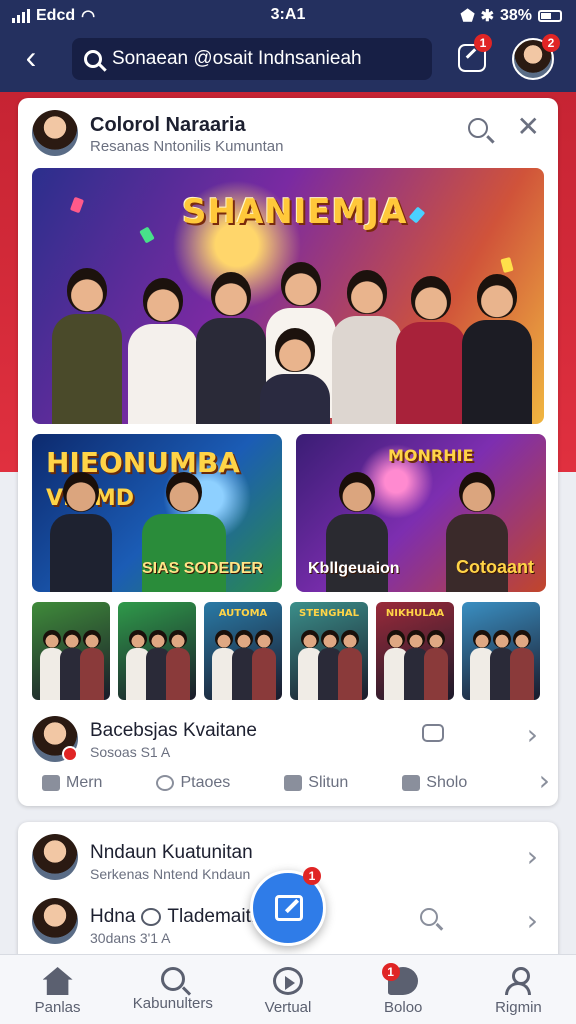  I want to click on nav-label: Vertual, so click(288, 1007).